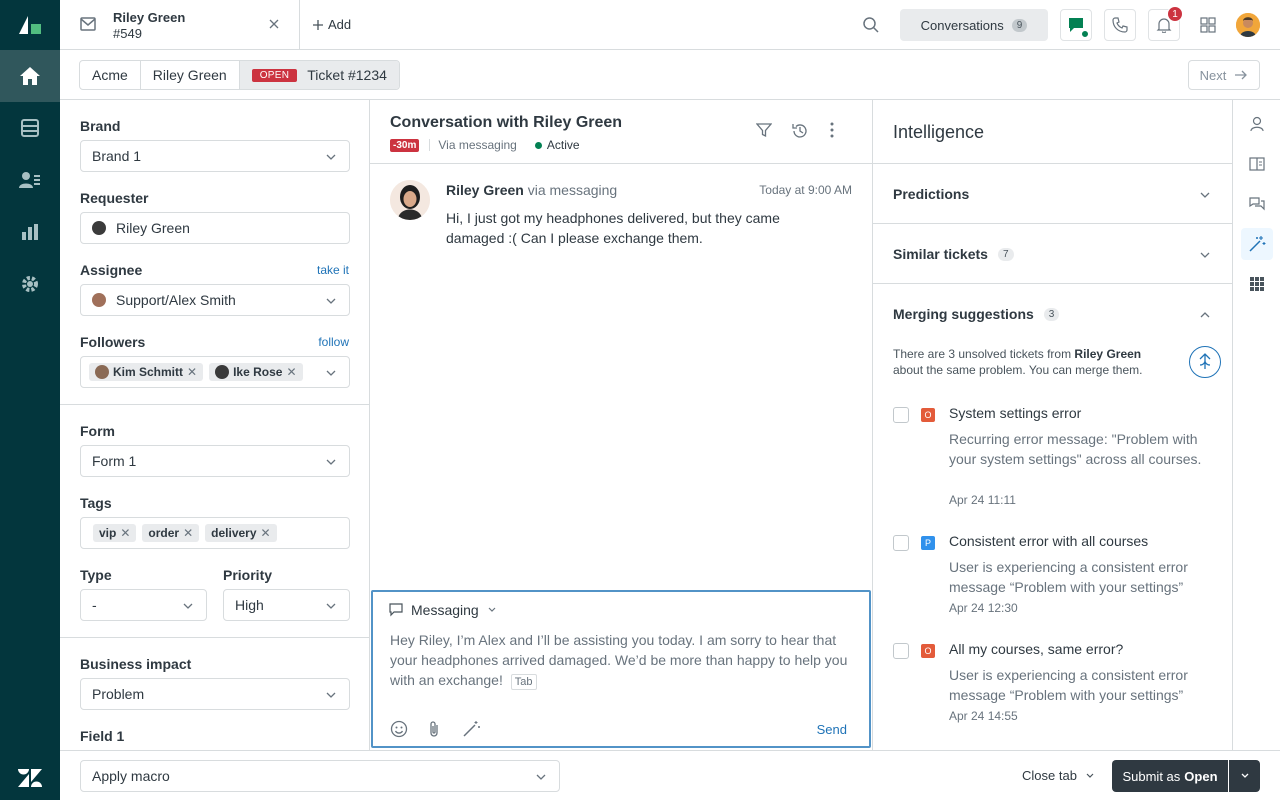  What do you see at coordinates (258, 372) in the screenshot?
I see `follower-name: Ike Rose` at bounding box center [258, 372].